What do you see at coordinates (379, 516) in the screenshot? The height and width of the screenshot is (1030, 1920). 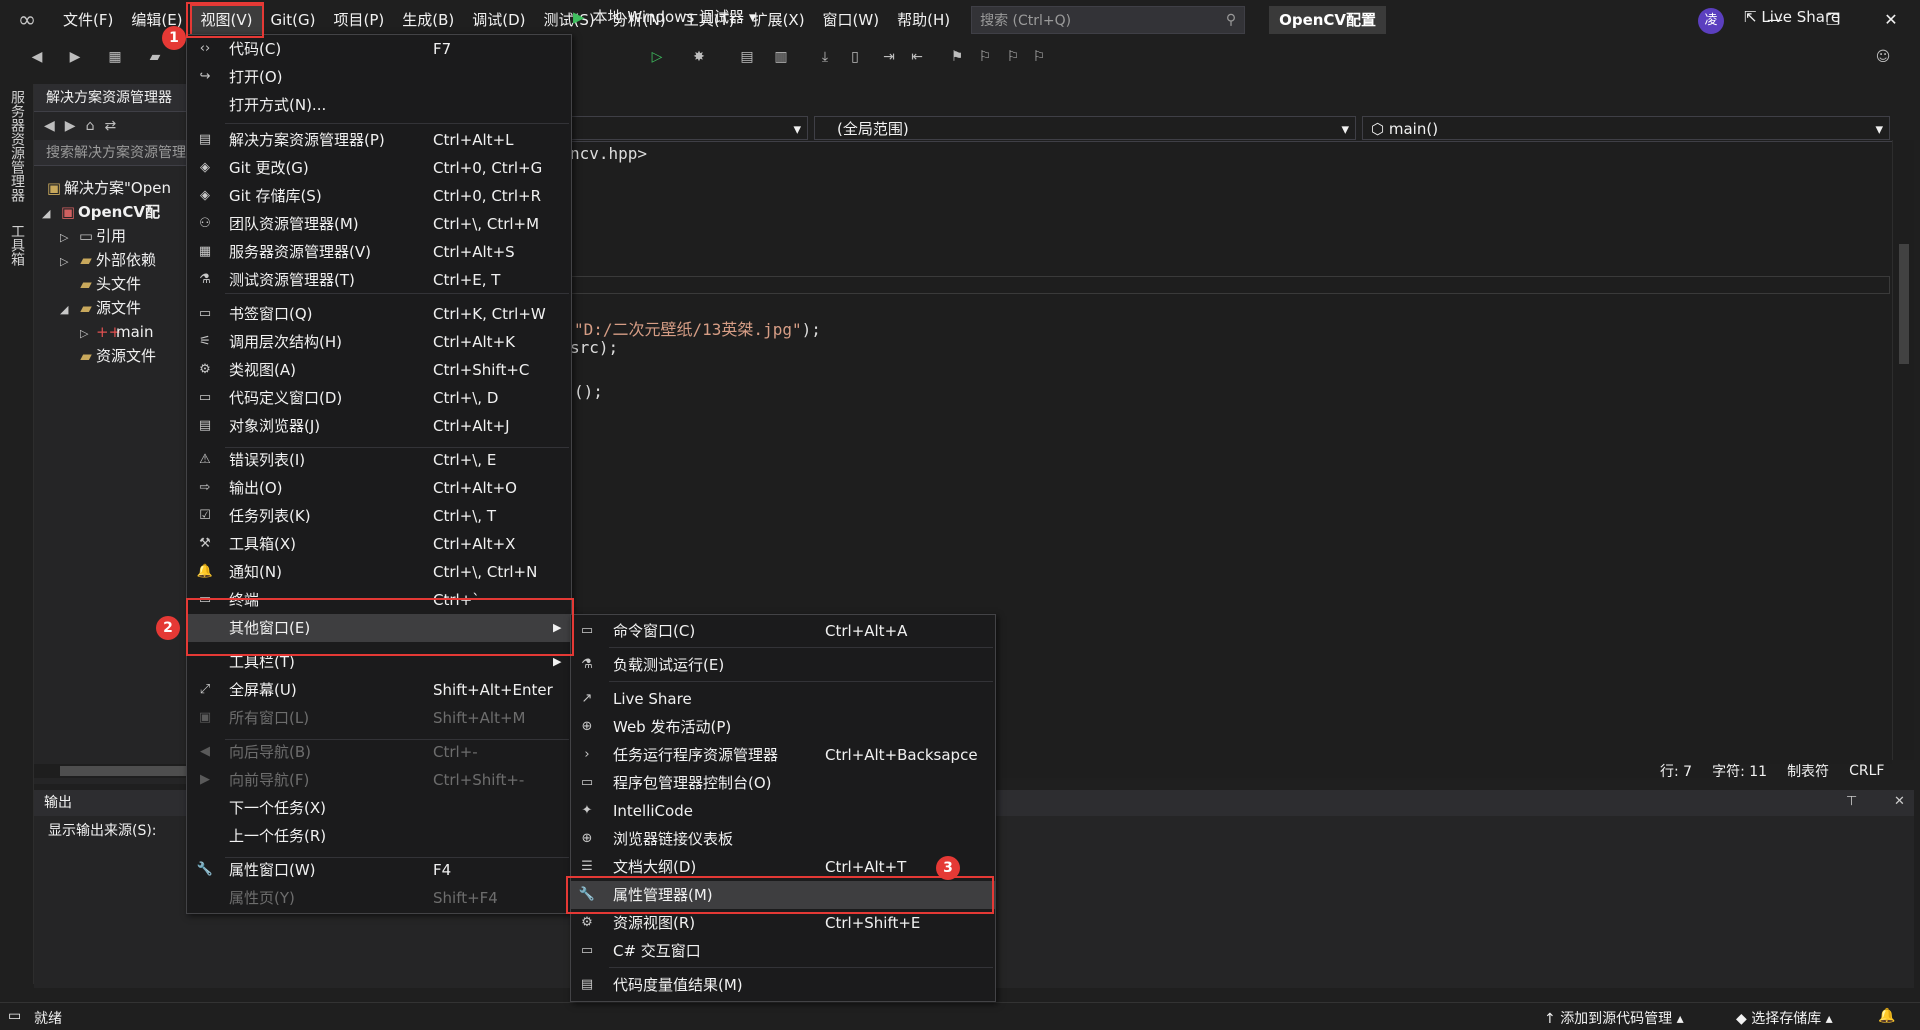 I see `view-menu-item: ☑ 任务列表(K) Ctrl+\, T` at bounding box center [379, 516].